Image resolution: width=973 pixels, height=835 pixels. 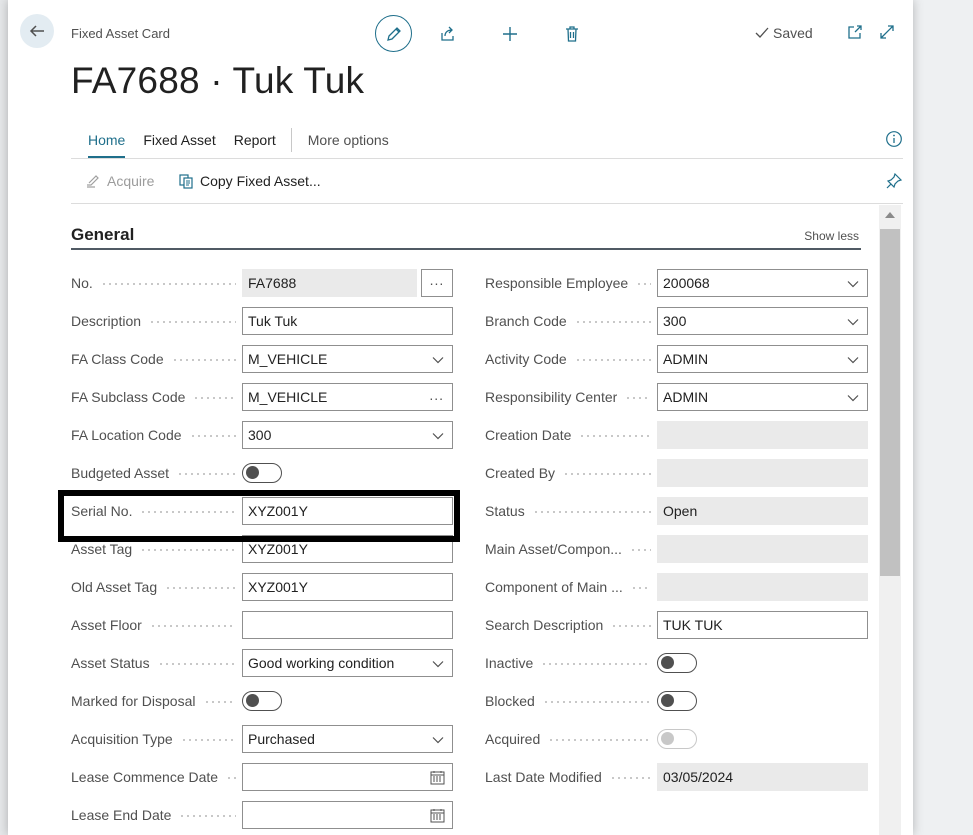 What do you see at coordinates (572, 34) in the screenshot?
I see `delete-button` at bounding box center [572, 34].